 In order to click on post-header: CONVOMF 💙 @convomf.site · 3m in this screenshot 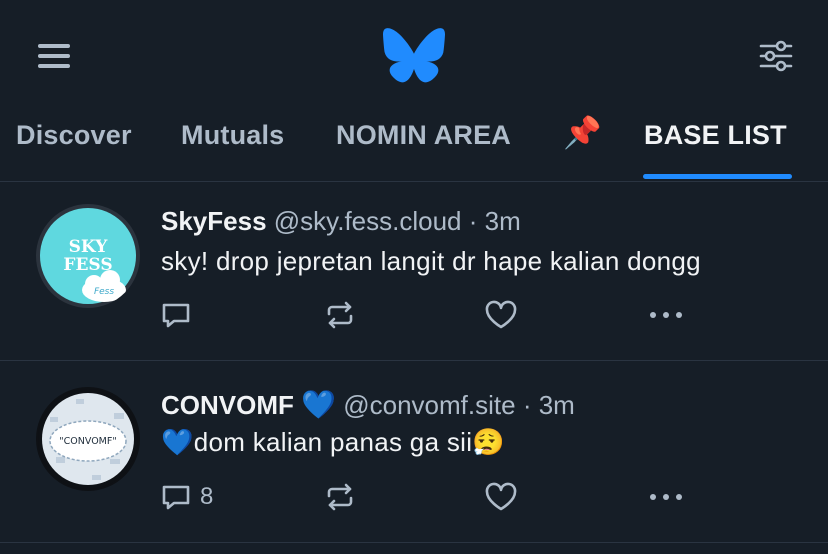, I will do `click(368, 404)`.